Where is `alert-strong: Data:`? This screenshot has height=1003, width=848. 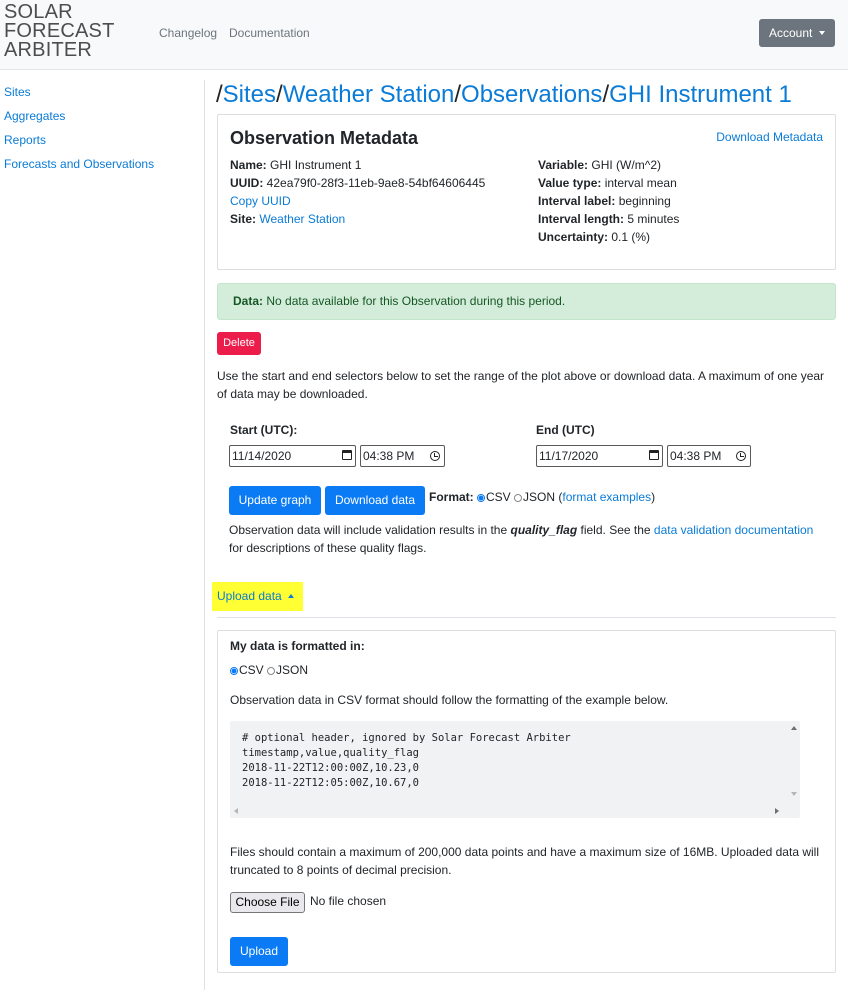
alert-strong: Data: is located at coordinates (248, 301).